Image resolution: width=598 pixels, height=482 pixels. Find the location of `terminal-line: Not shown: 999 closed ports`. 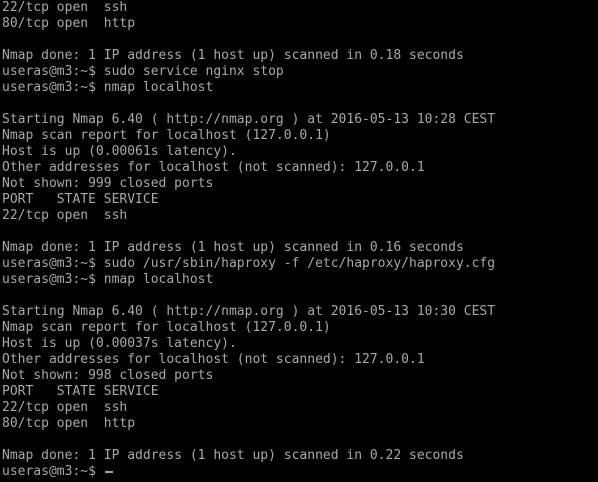

terminal-line: Not shown: 999 closed ports is located at coordinates (108, 183).